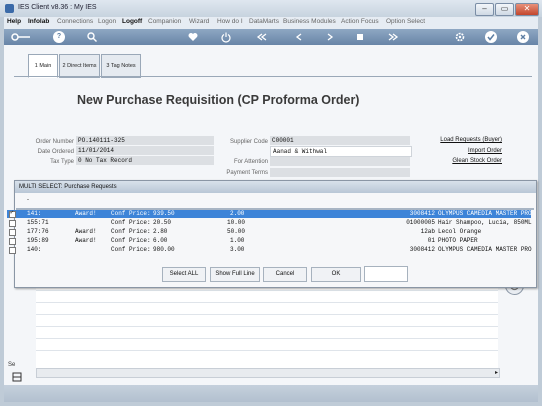  I want to click on menu-business-modules: Business Modules, so click(309, 21).